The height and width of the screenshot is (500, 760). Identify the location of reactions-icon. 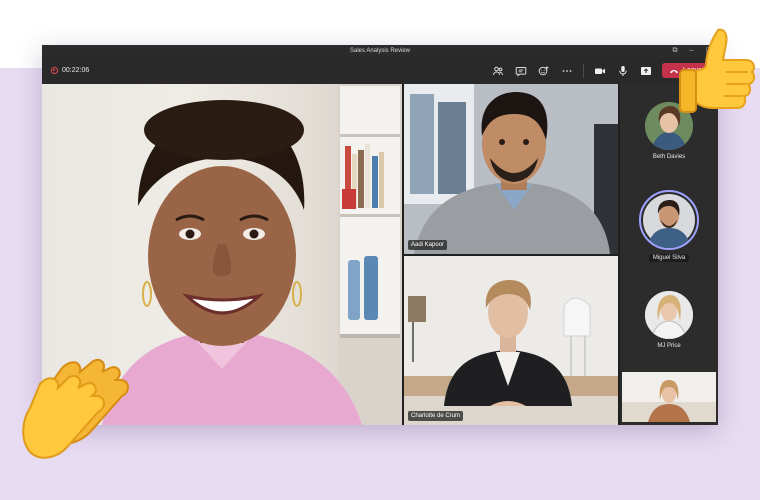
(544, 71).